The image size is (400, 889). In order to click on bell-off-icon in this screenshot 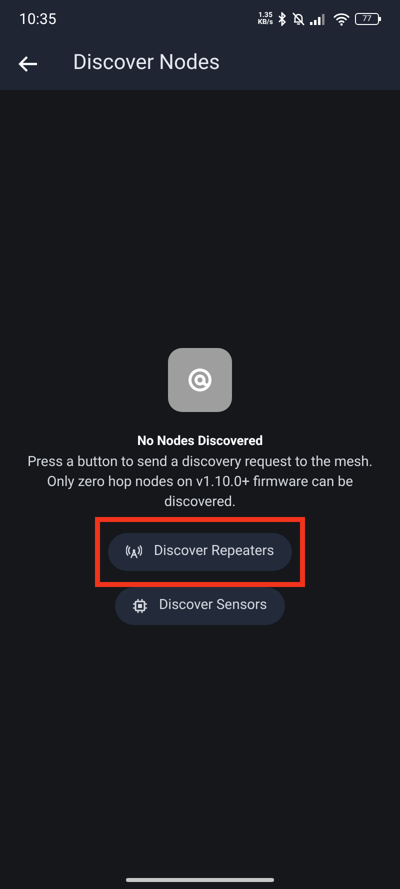, I will do `click(298, 19)`.